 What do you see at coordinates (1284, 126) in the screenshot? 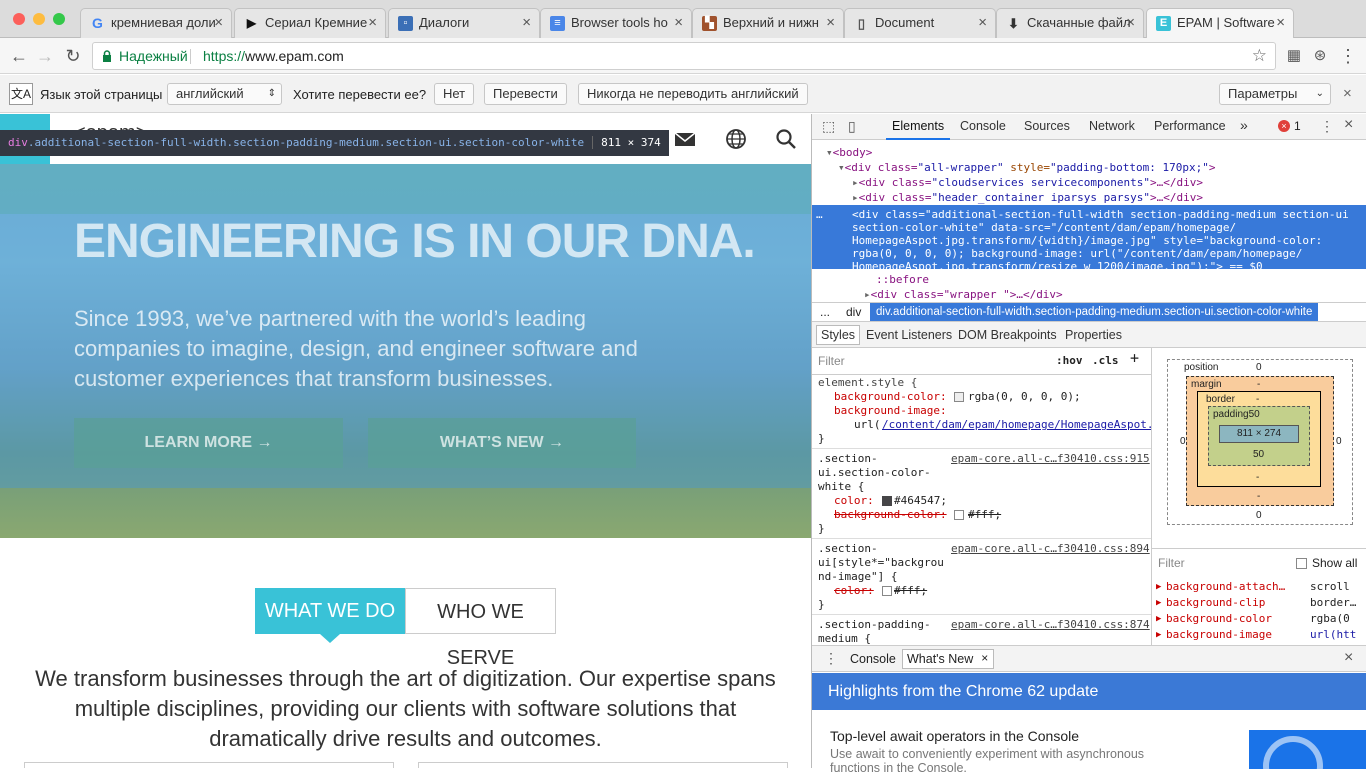
I see `error-icon: ×` at bounding box center [1284, 126].